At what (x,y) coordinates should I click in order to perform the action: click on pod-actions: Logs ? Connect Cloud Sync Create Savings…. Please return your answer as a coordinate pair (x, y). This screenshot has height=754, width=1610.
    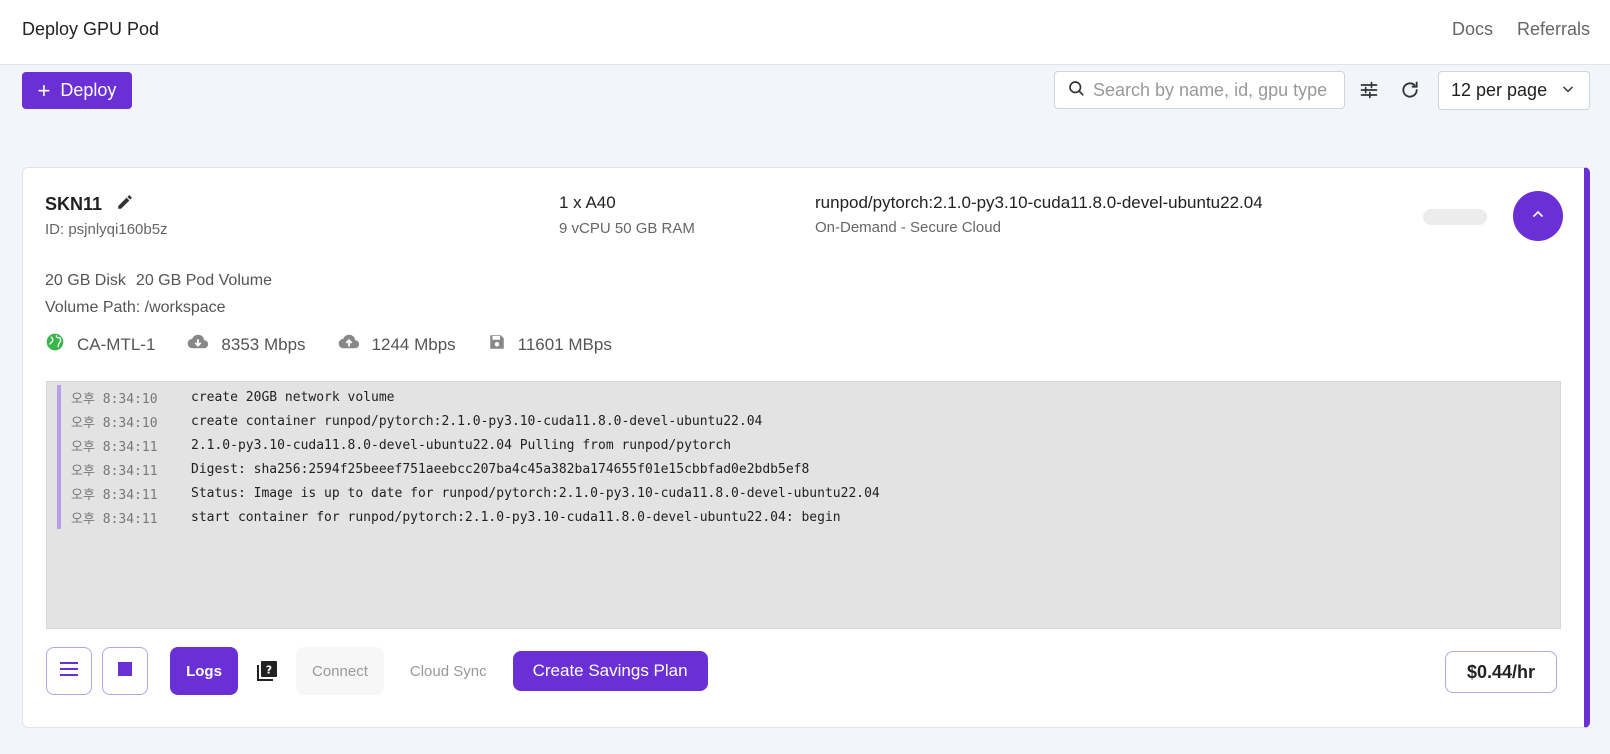
    Looking at the image, I should click on (377, 671).